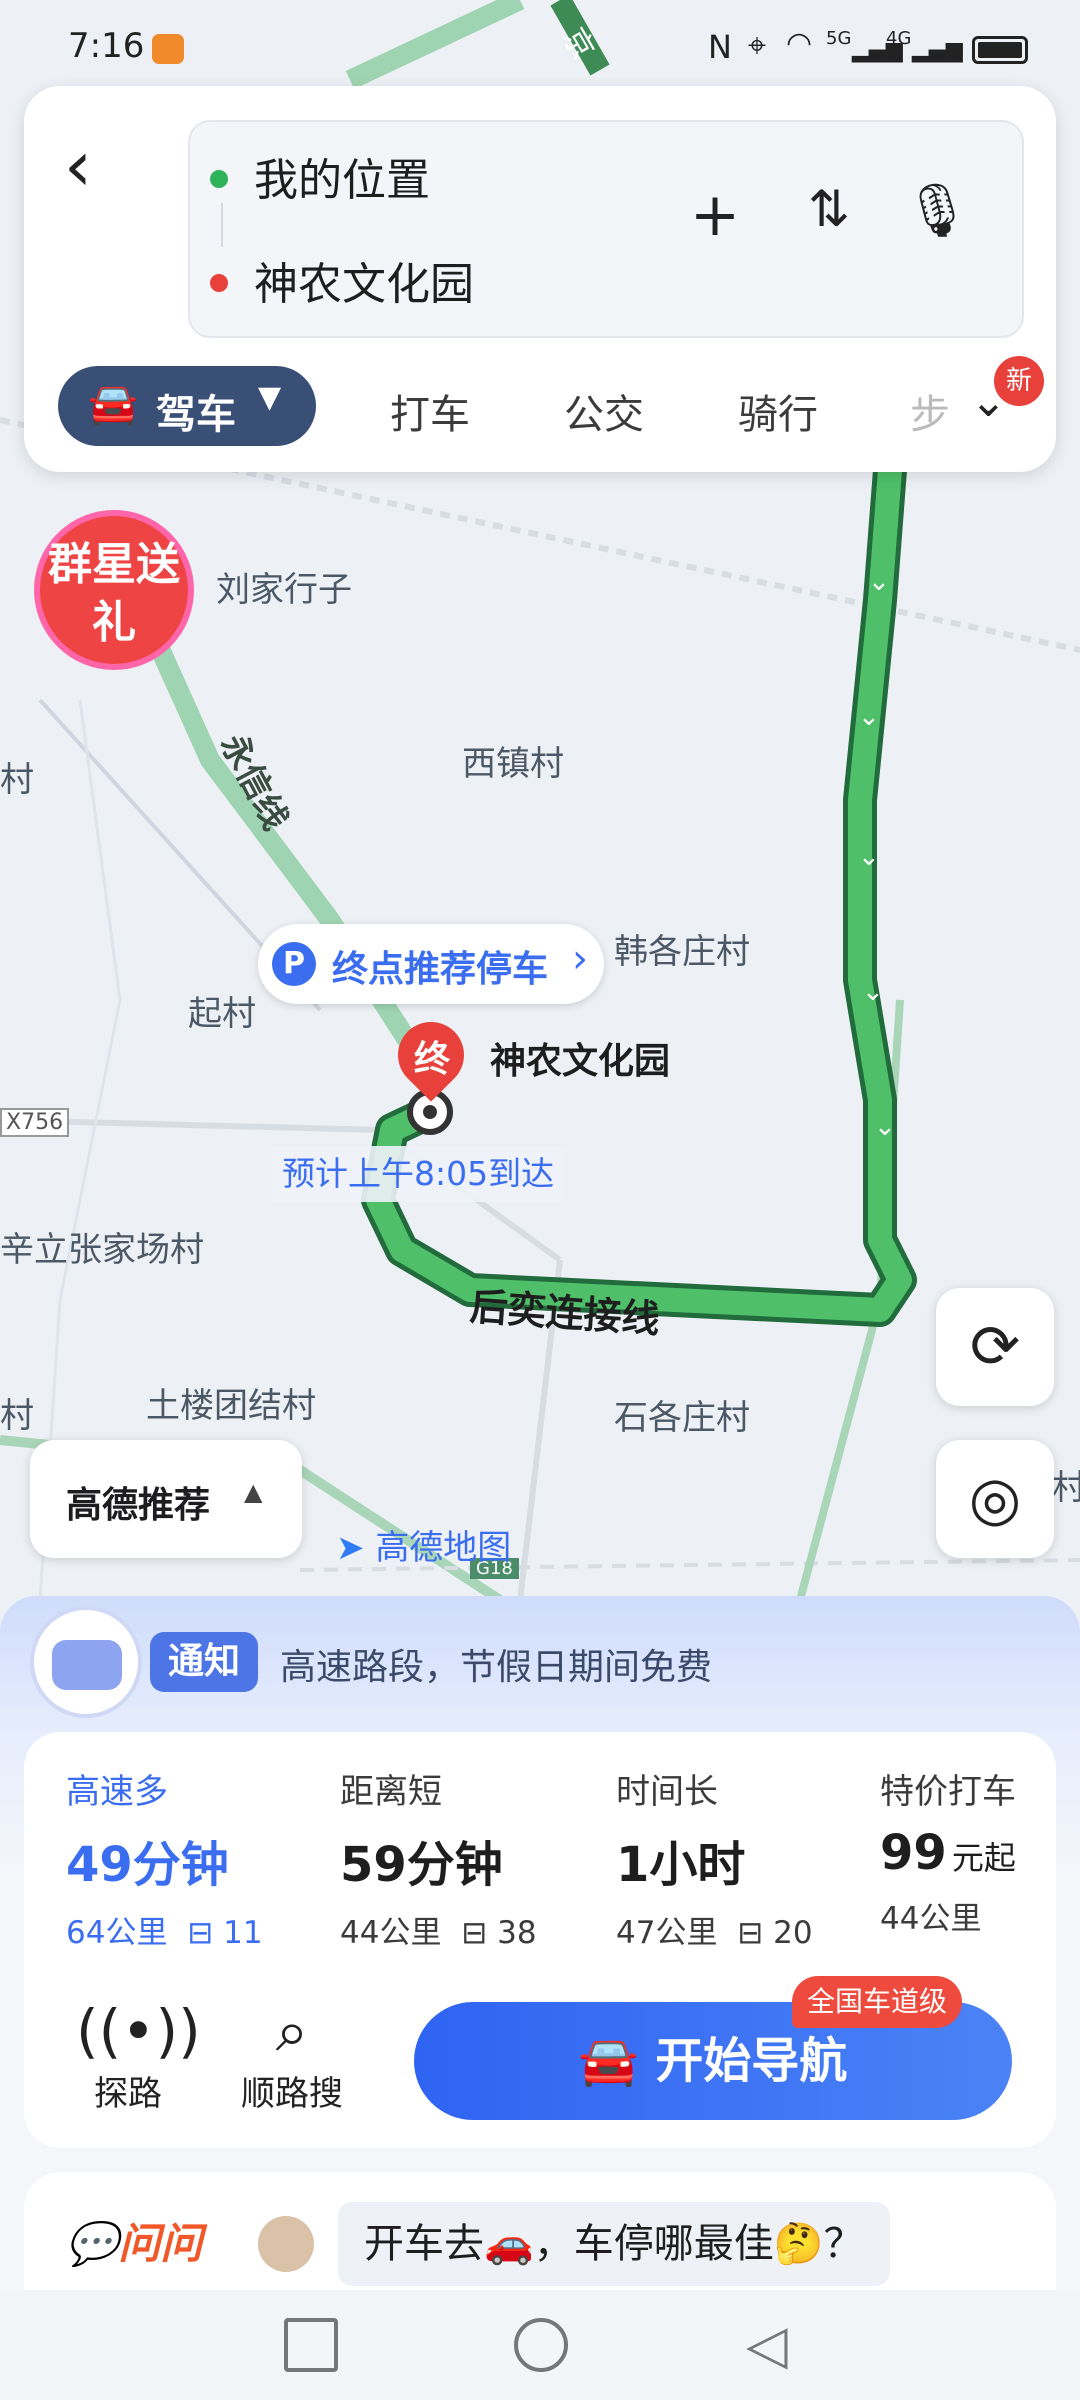 The height and width of the screenshot is (2400, 1080). Describe the element at coordinates (682, 1418) in the screenshot. I see `place-label: 石各庄村` at that location.